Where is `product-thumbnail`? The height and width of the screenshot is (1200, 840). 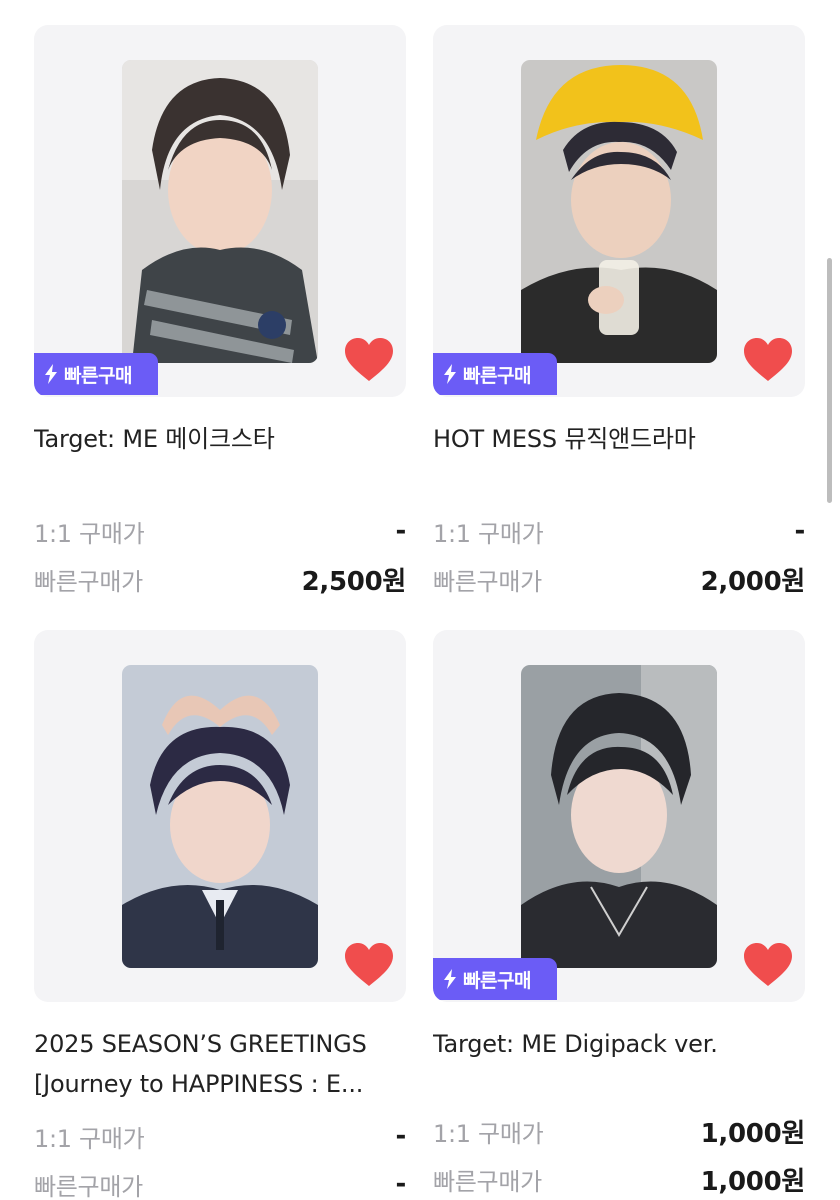
product-thumbnail is located at coordinates (220, 816).